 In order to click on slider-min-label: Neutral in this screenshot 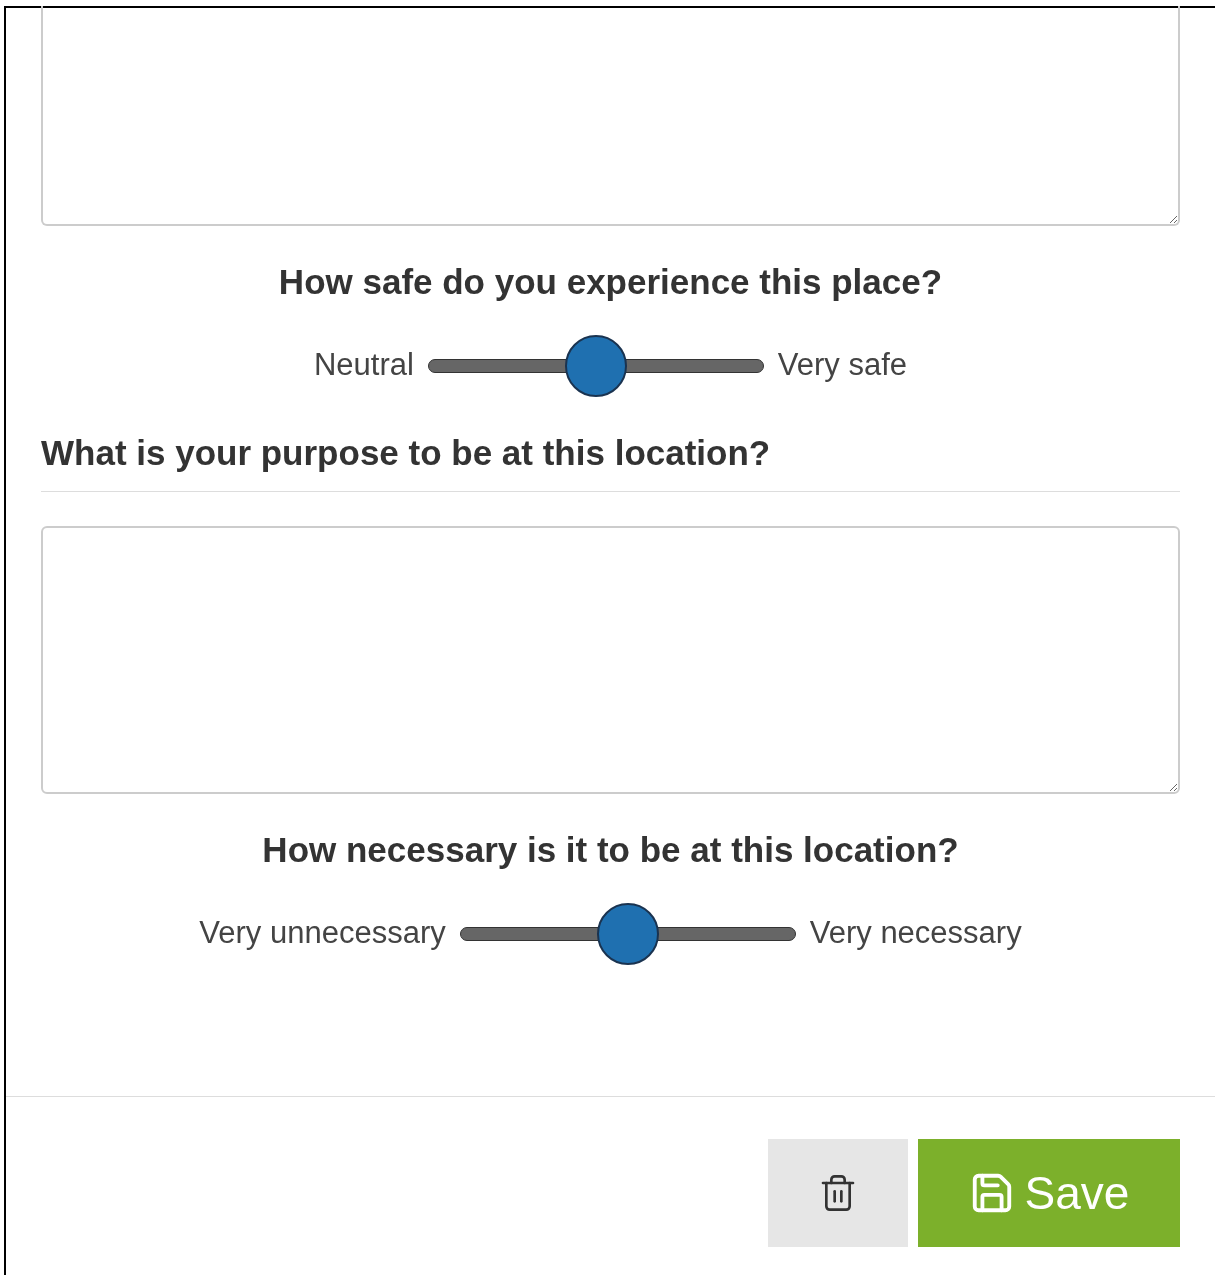, I will do `click(363, 365)`.